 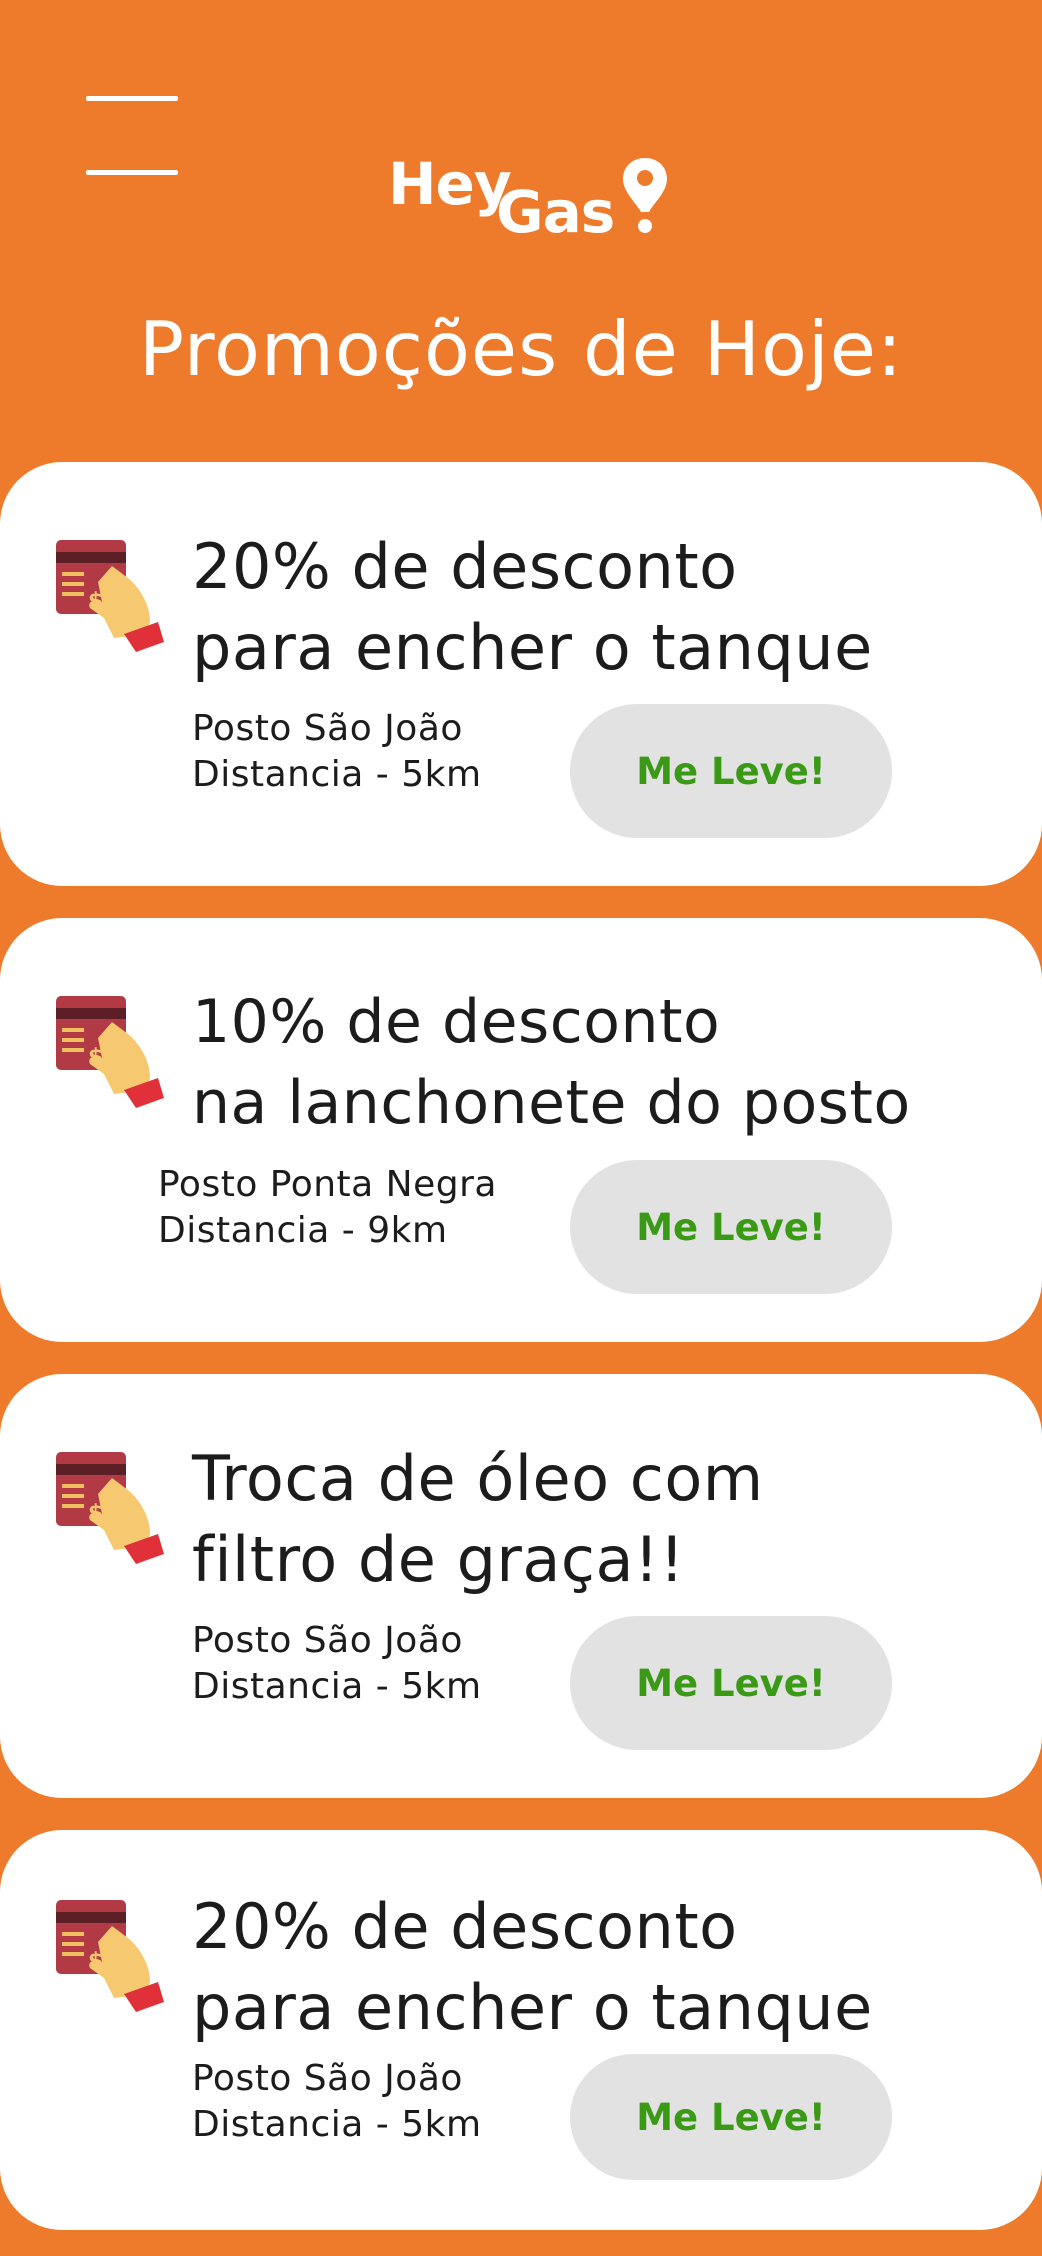 What do you see at coordinates (438, 1559) in the screenshot?
I see `promotion-title-line: filtro de graça!!` at bounding box center [438, 1559].